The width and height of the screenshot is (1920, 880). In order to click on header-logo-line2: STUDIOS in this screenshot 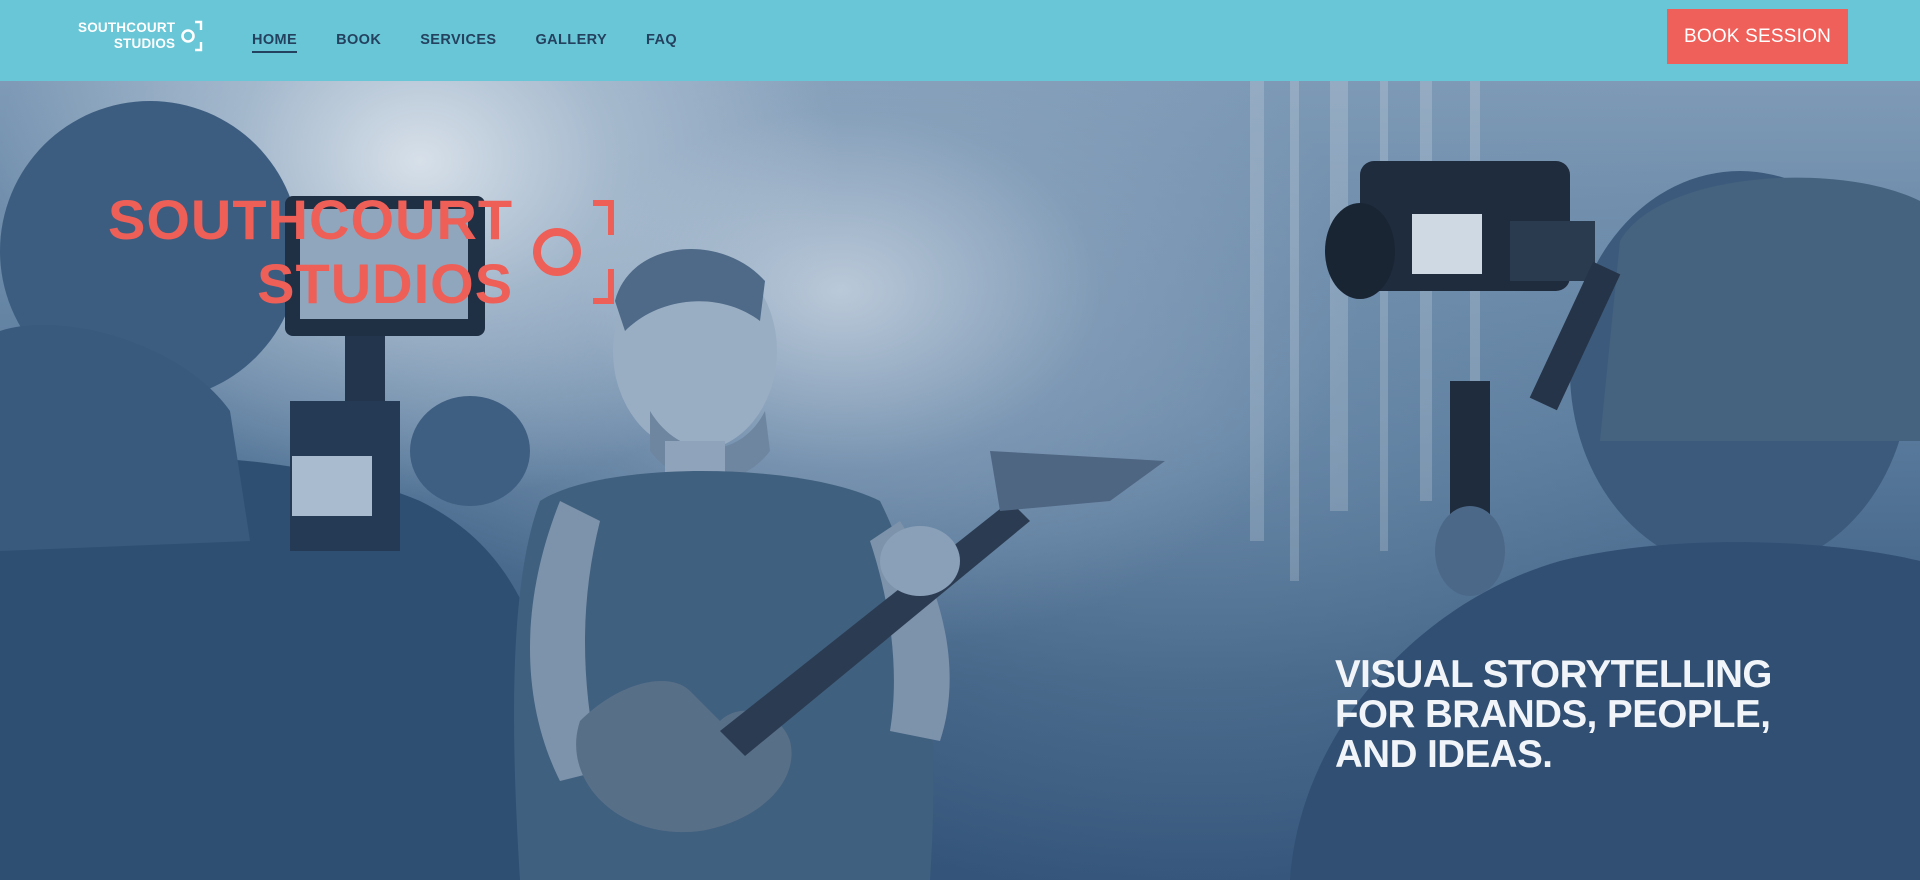, I will do `click(144, 43)`.